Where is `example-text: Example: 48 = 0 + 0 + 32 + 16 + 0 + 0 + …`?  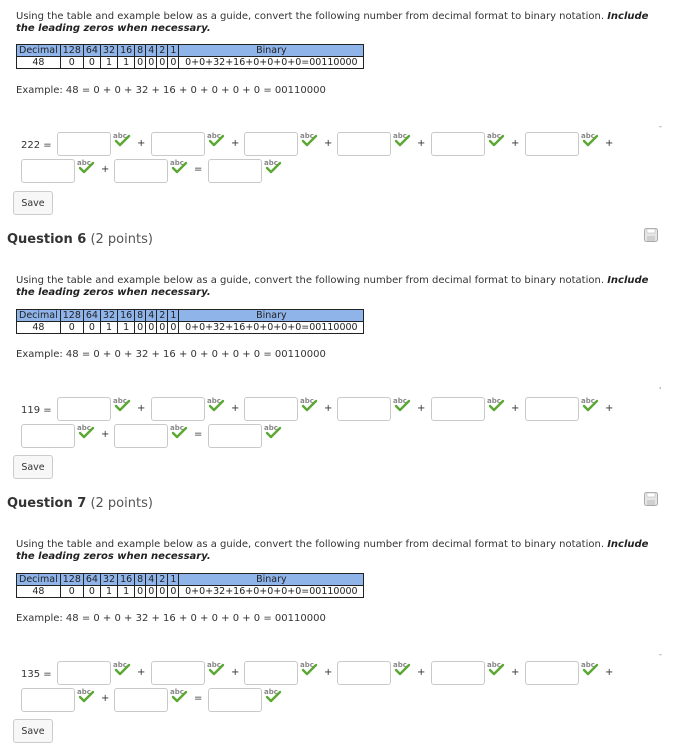
example-text: Example: 48 = 0 + 0 + 32 + 16 + 0 + 0 + … is located at coordinates (171, 354).